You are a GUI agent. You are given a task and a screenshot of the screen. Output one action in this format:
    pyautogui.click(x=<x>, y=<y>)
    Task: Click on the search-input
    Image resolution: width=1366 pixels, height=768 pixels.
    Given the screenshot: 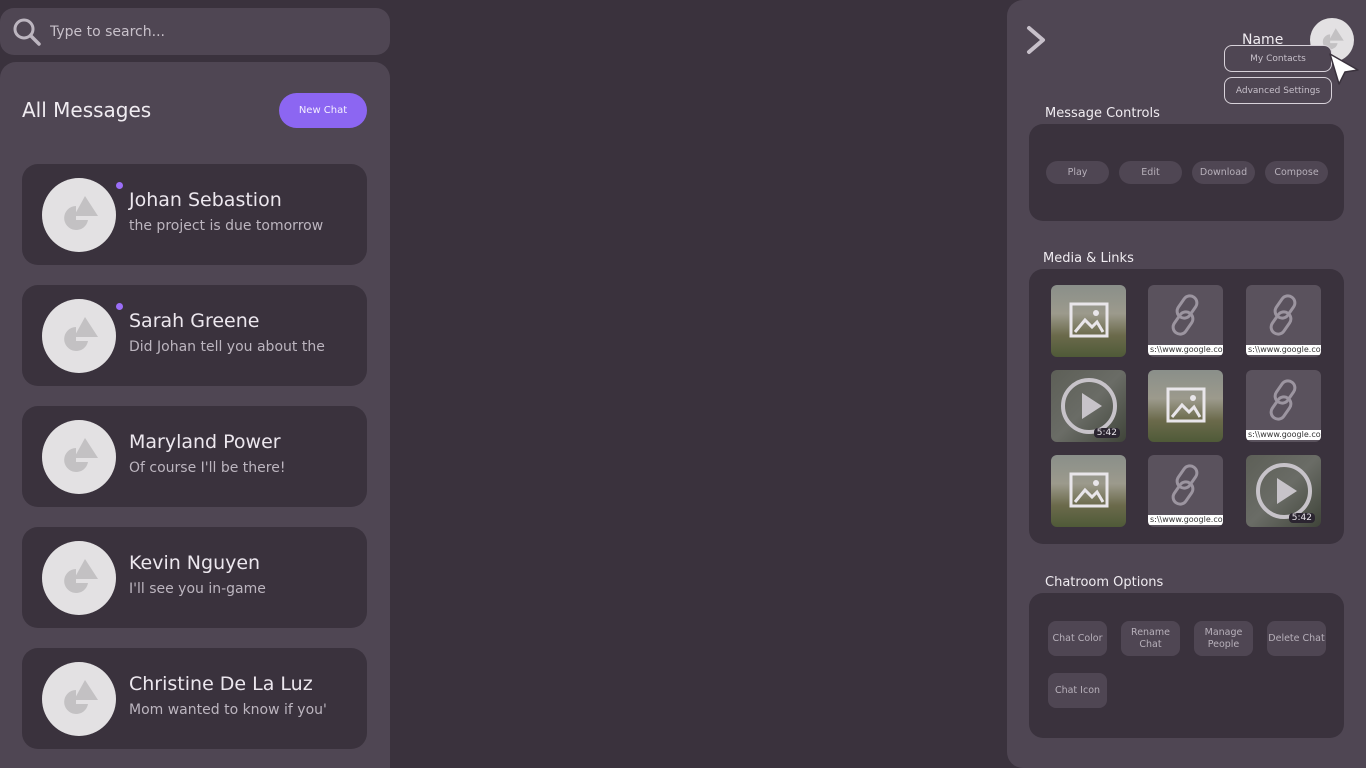 What is the action you would take?
    pyautogui.click(x=210, y=31)
    